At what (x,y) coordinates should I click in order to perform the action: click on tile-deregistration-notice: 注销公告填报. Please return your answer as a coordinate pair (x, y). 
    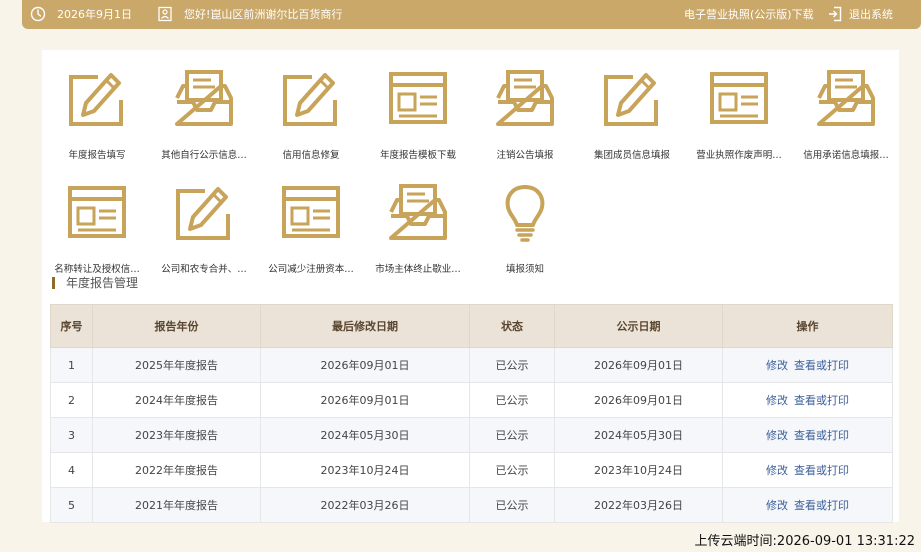
    Looking at the image, I should click on (525, 120).